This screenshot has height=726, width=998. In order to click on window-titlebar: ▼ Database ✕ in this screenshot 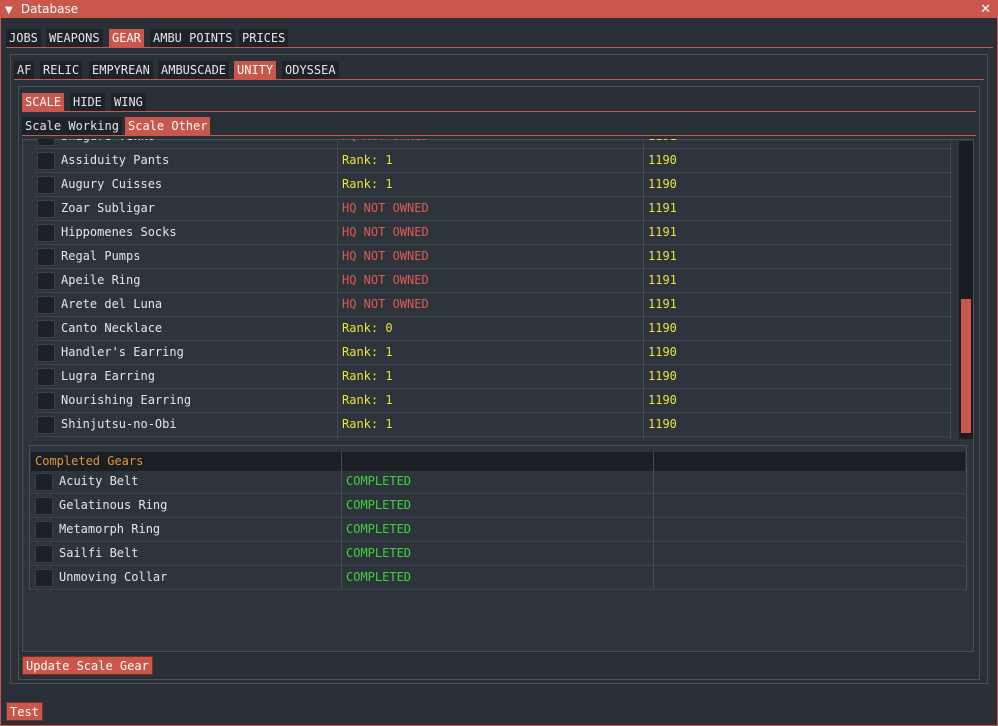, I will do `click(499, 9)`.